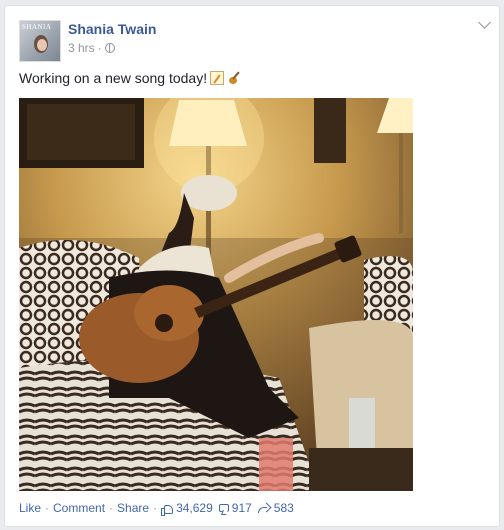 The width and height of the screenshot is (504, 530). What do you see at coordinates (81, 48) in the screenshot?
I see `post-timestamp: 3 hrs` at bounding box center [81, 48].